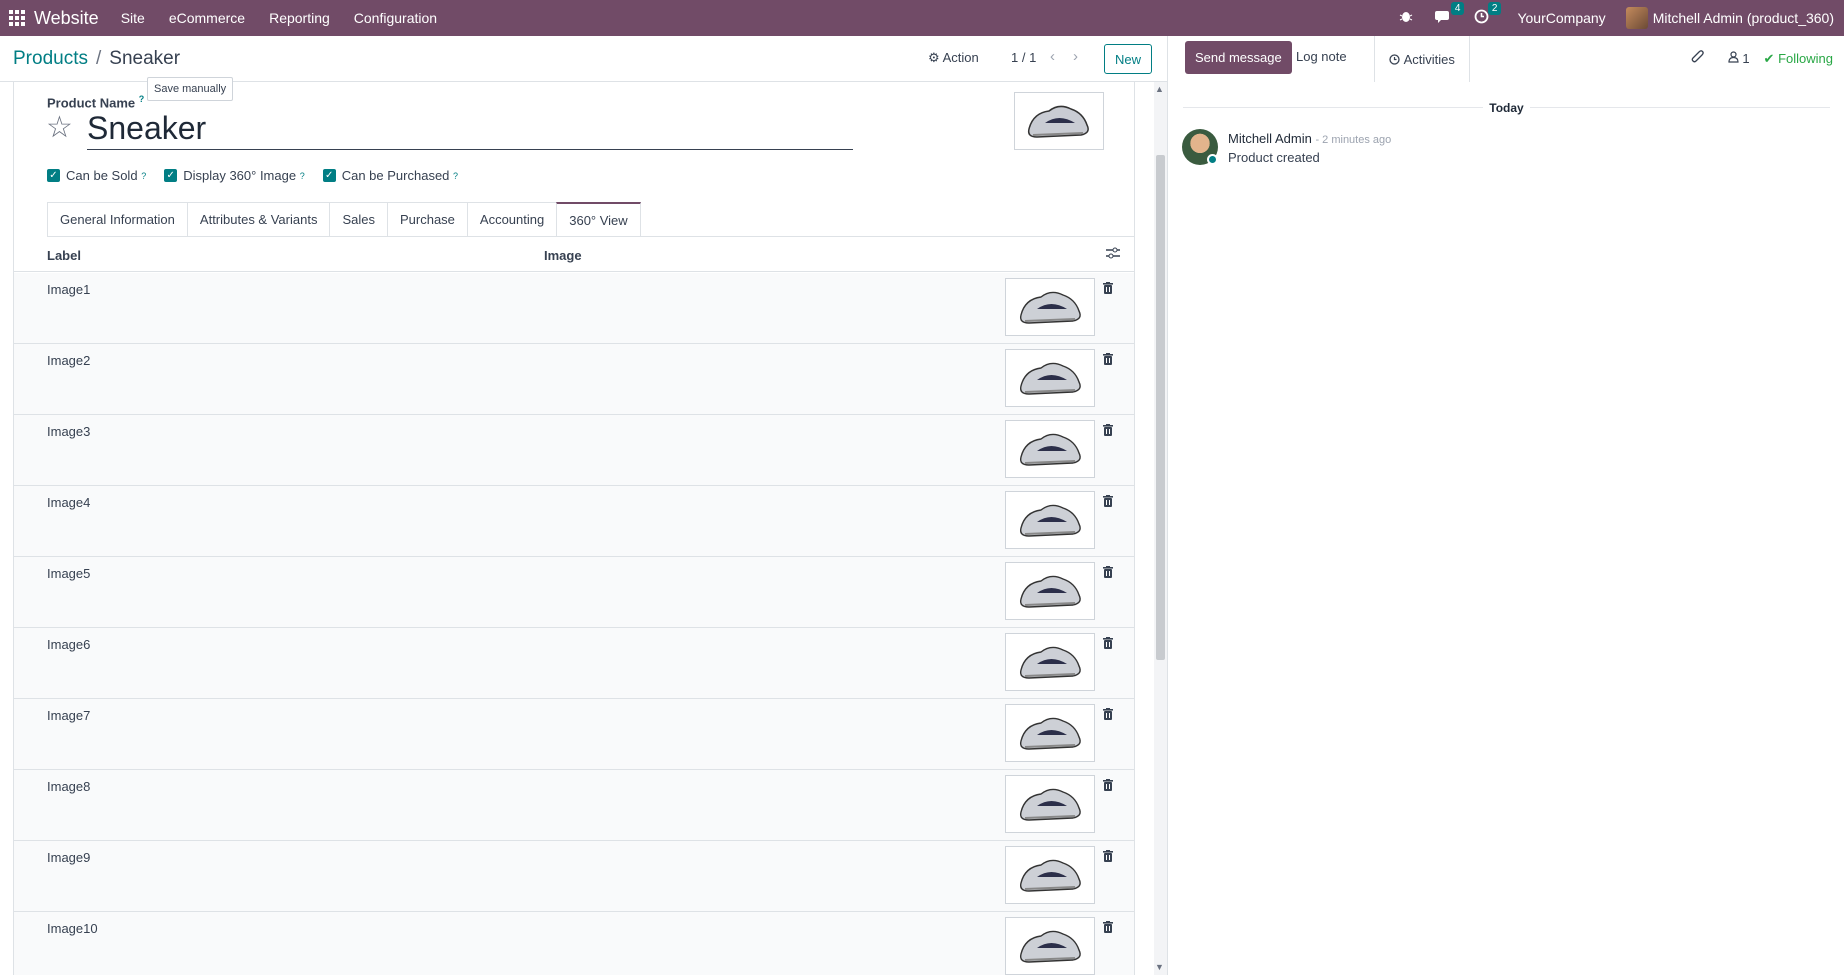  I want to click on scroll-down-icon: ▼, so click(1159, 967).